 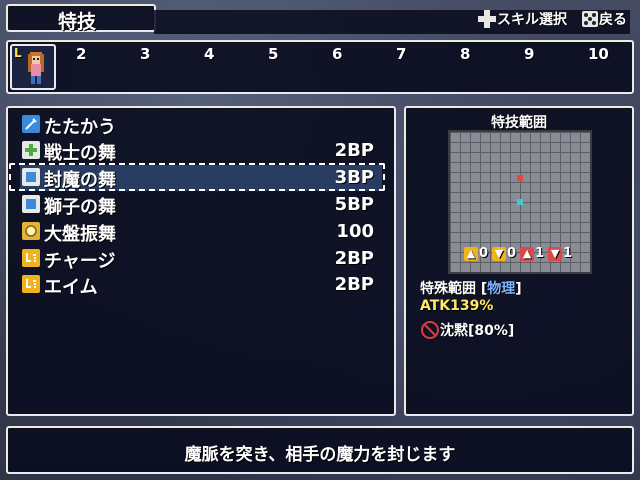 What do you see at coordinates (145, 54) in the screenshot?
I see `party-slot-3: 3` at bounding box center [145, 54].